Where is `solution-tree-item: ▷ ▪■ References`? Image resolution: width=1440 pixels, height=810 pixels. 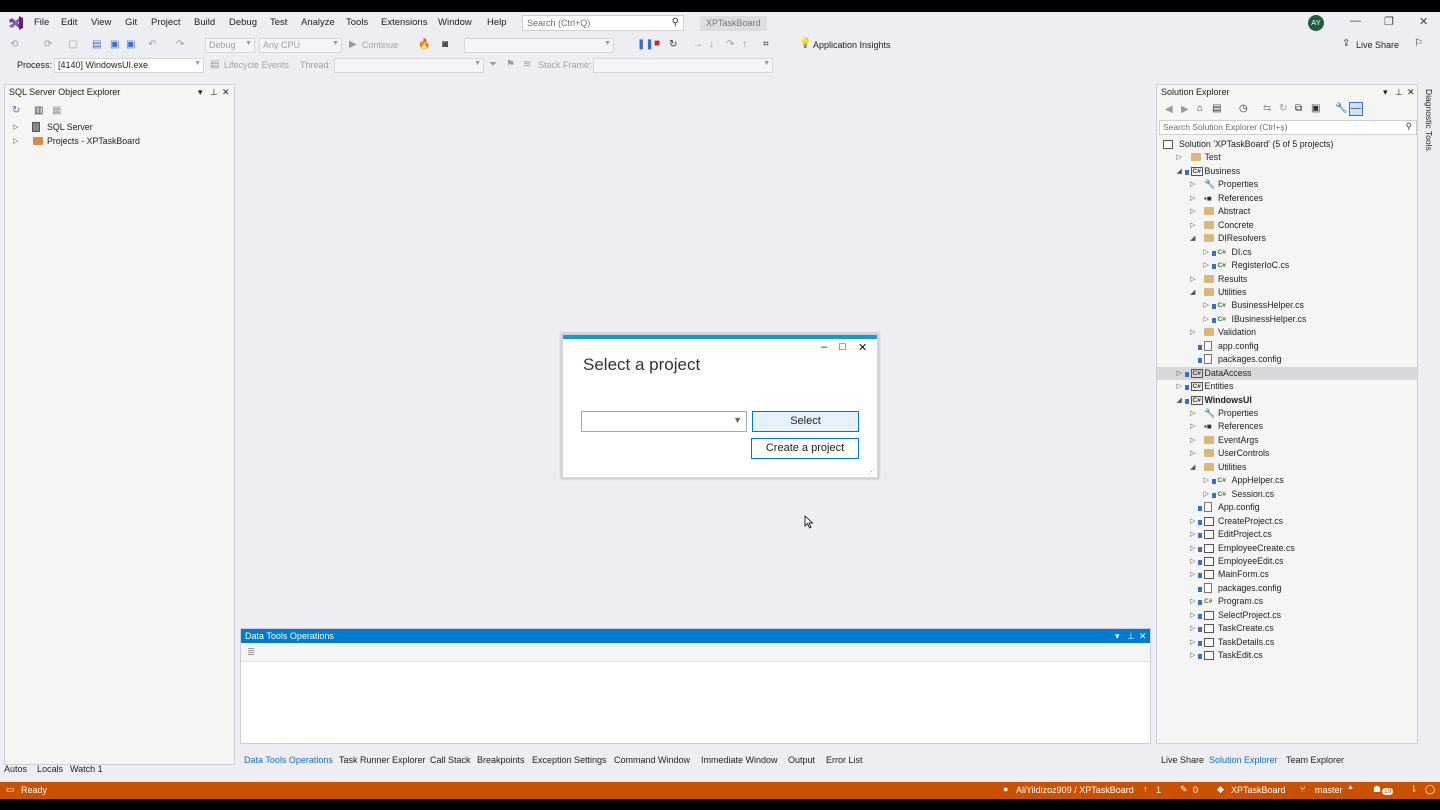
solution-tree-item: ▷ ▪■ References is located at coordinates (1287, 198).